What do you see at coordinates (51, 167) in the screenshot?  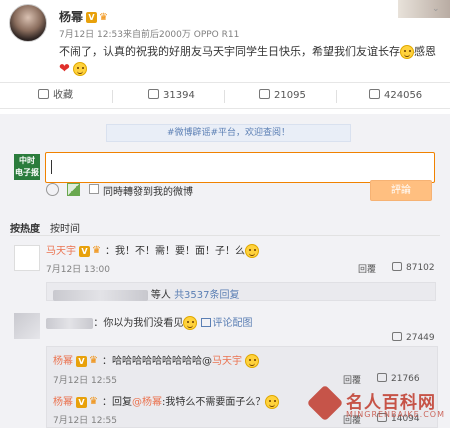 I see `text-caret` at bounding box center [51, 167].